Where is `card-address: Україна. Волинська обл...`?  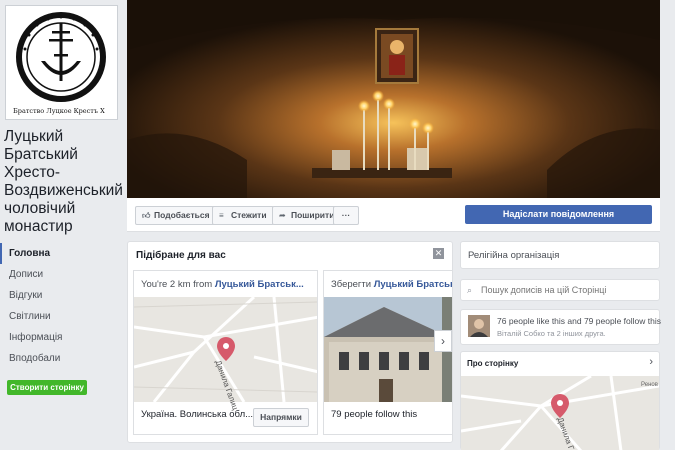 card-address: Україна. Волинська обл... is located at coordinates (197, 414).